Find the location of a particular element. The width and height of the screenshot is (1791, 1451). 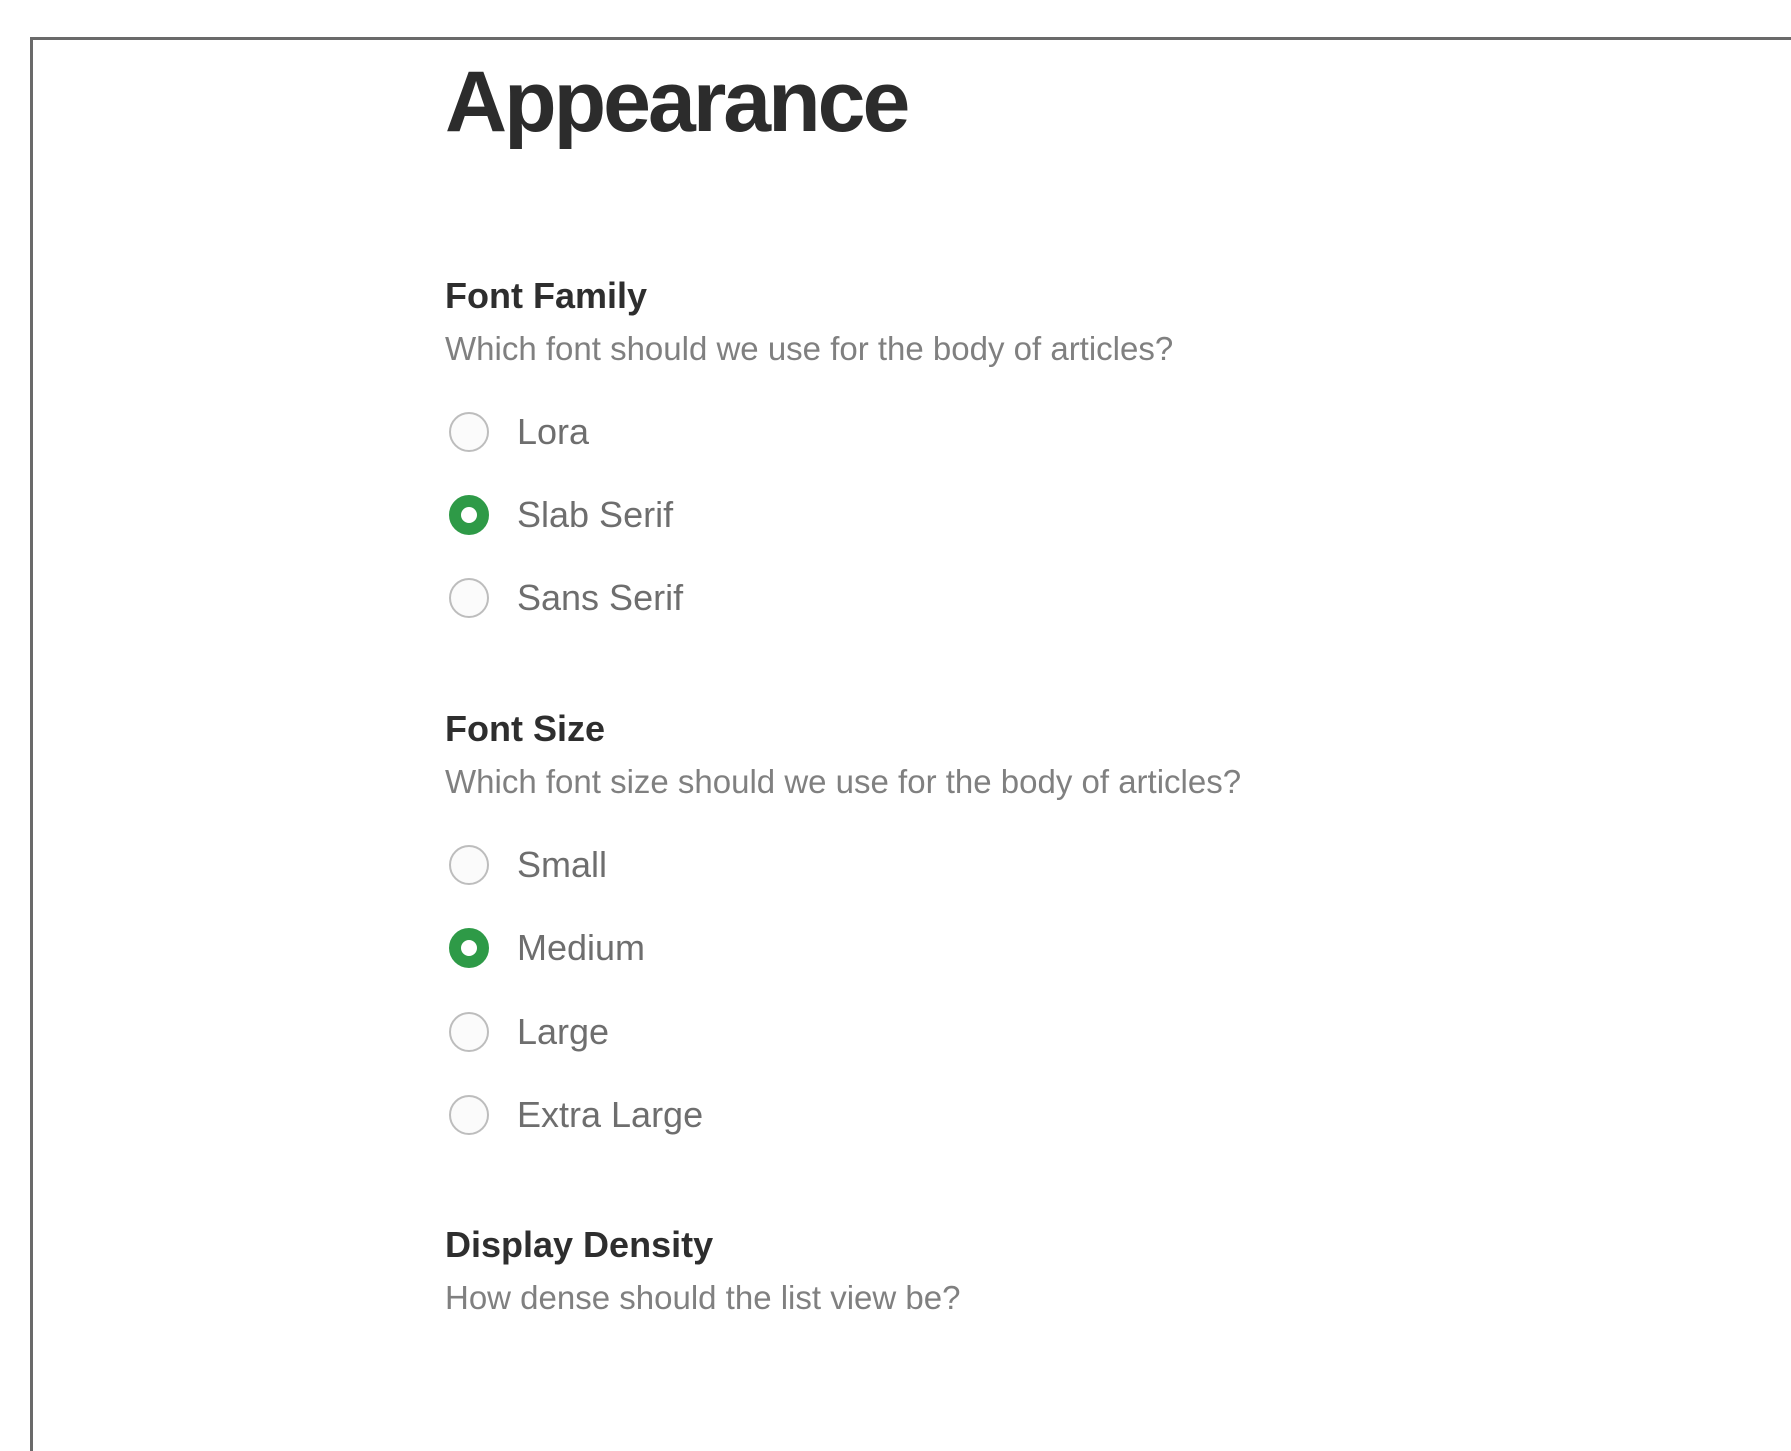

font-family-option-sans-serif: Sans Serif is located at coordinates (564, 598).